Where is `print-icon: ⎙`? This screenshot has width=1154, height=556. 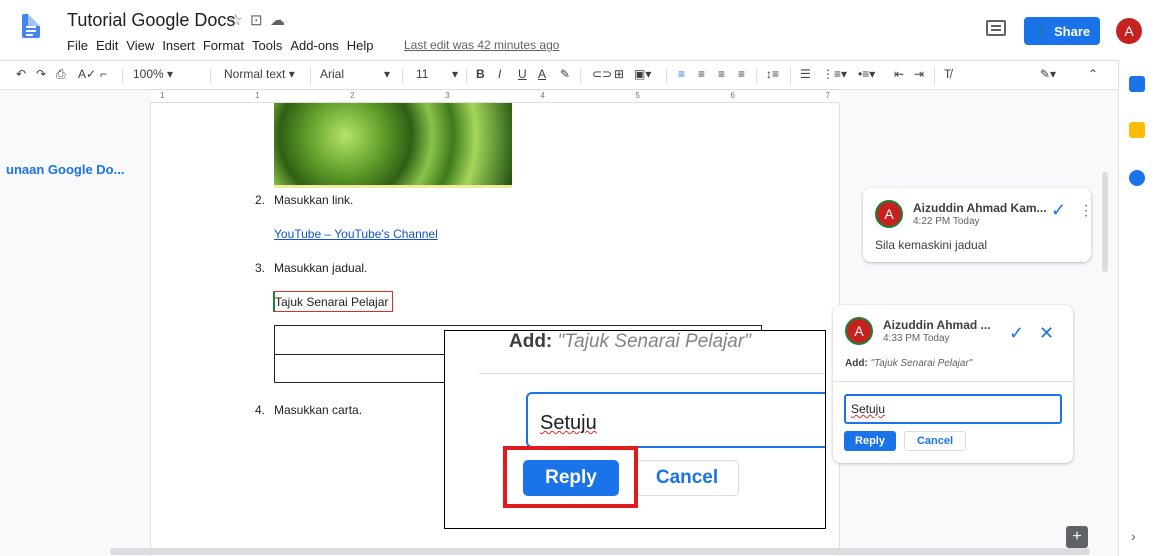 print-icon: ⎙ is located at coordinates (61, 74).